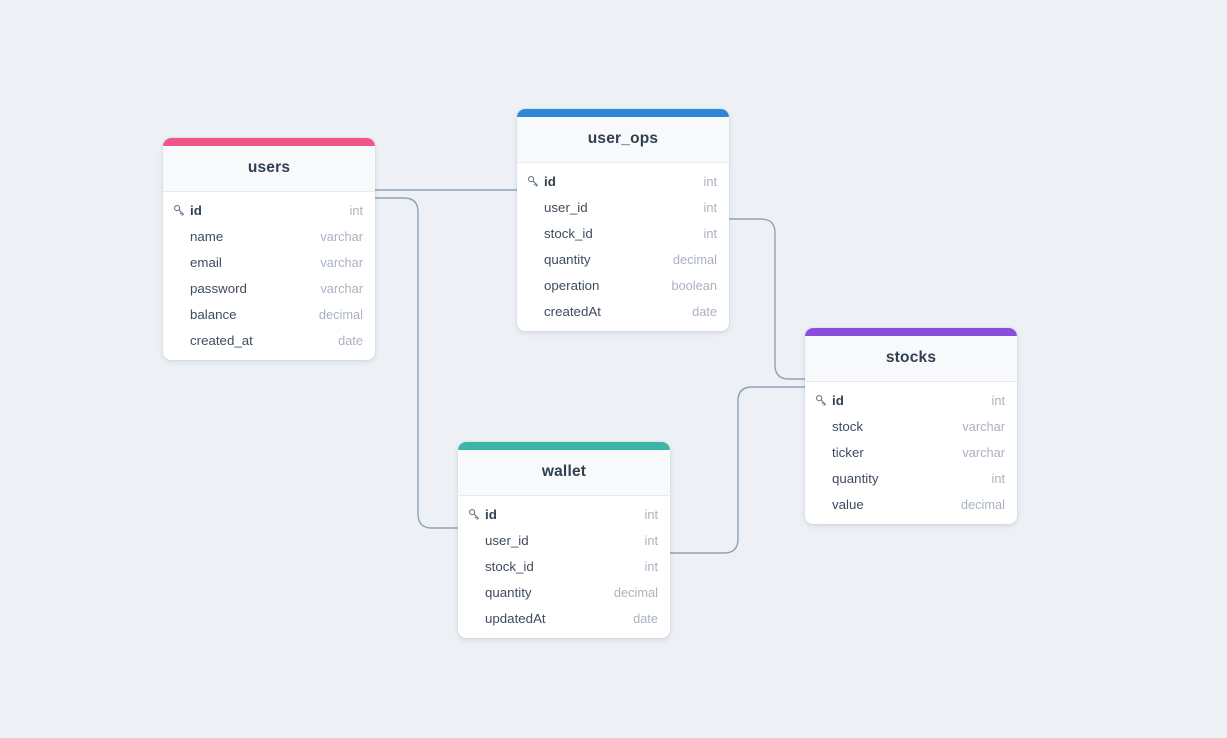  Describe the element at coordinates (207, 236) in the screenshot. I see `field-name: name` at that location.